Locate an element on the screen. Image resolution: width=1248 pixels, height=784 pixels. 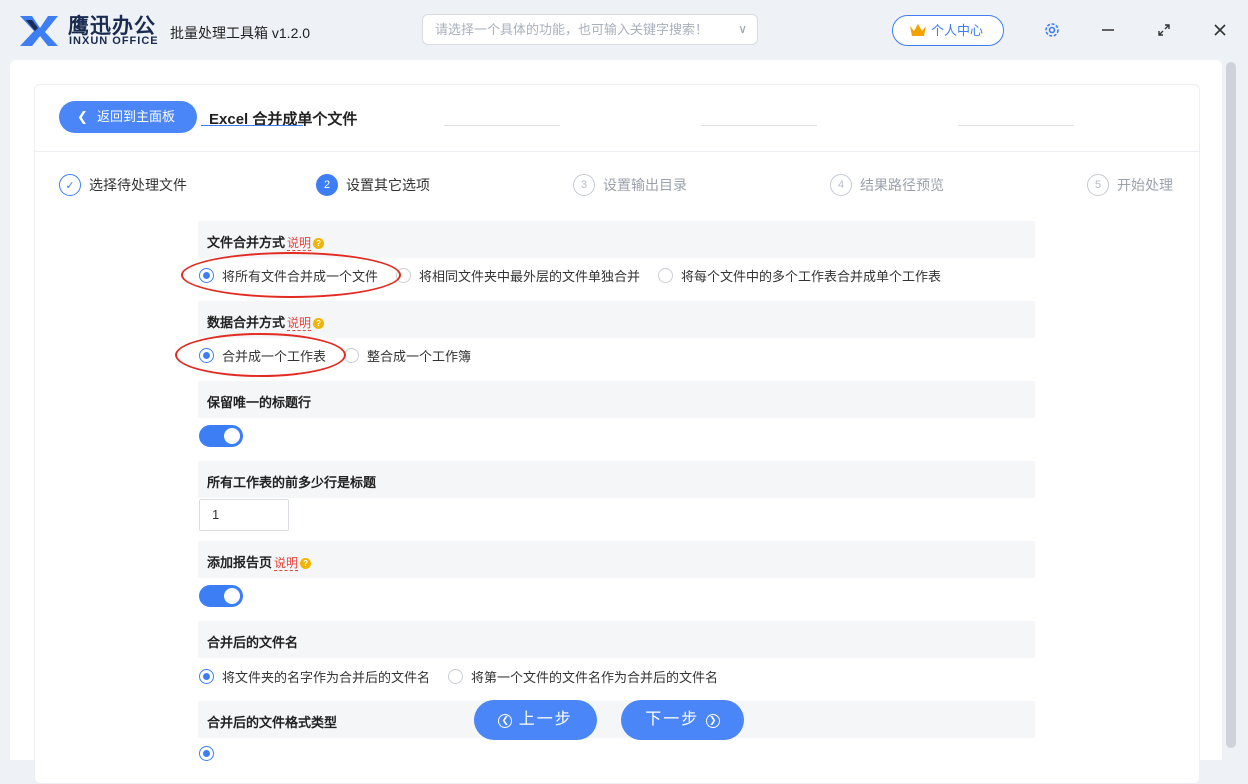
keep-header-toggle is located at coordinates (221, 436).